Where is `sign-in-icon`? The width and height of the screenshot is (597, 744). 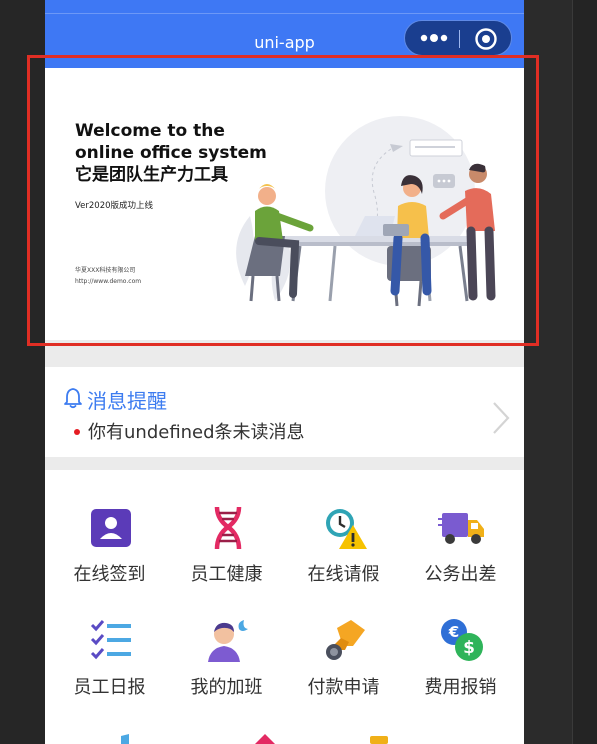 sign-in-icon is located at coordinates (111, 528).